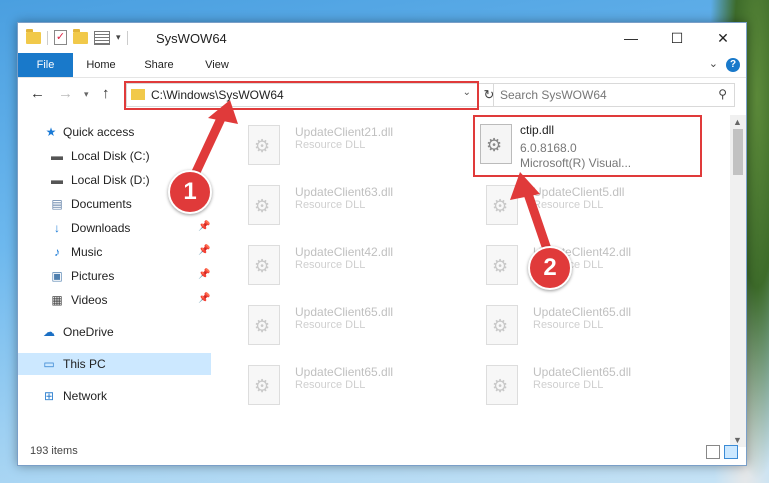 The width and height of the screenshot is (769, 483). What do you see at coordinates (159, 65) in the screenshot?
I see `tab-share: Share` at bounding box center [159, 65].